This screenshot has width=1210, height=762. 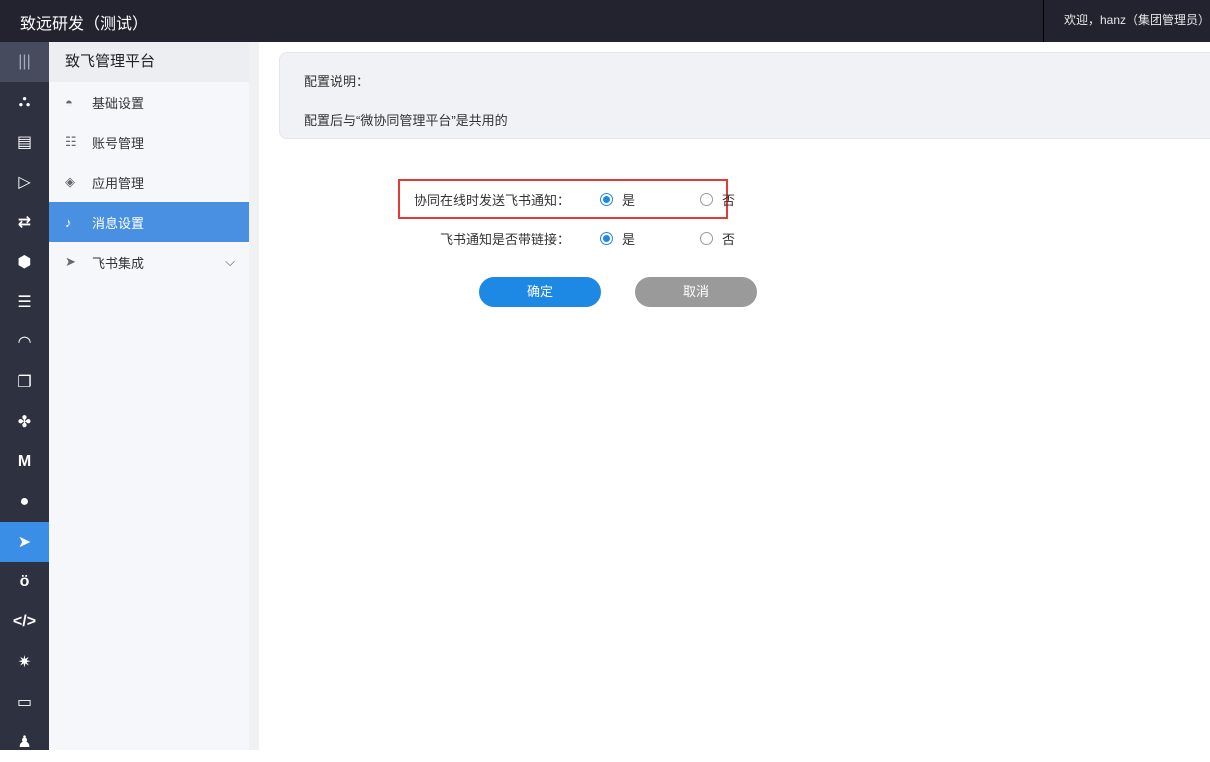 What do you see at coordinates (24, 422) in the screenshot?
I see `apps-icon: ✤` at bounding box center [24, 422].